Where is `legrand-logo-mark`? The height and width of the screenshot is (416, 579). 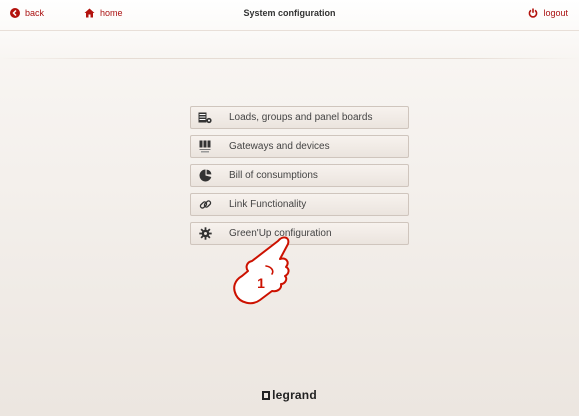
legrand-logo-mark is located at coordinates (266, 395).